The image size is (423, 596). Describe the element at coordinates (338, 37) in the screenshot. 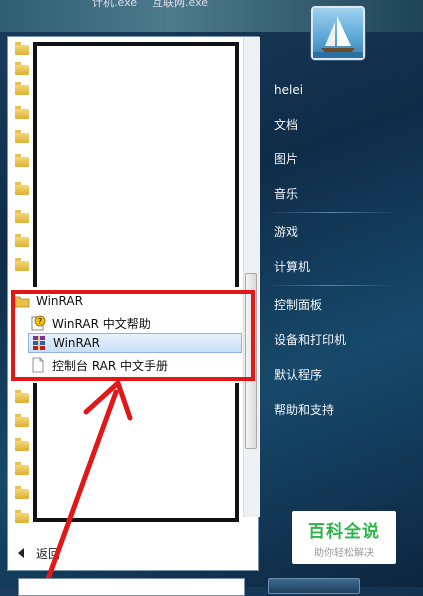

I see `sailboat-icon` at that location.